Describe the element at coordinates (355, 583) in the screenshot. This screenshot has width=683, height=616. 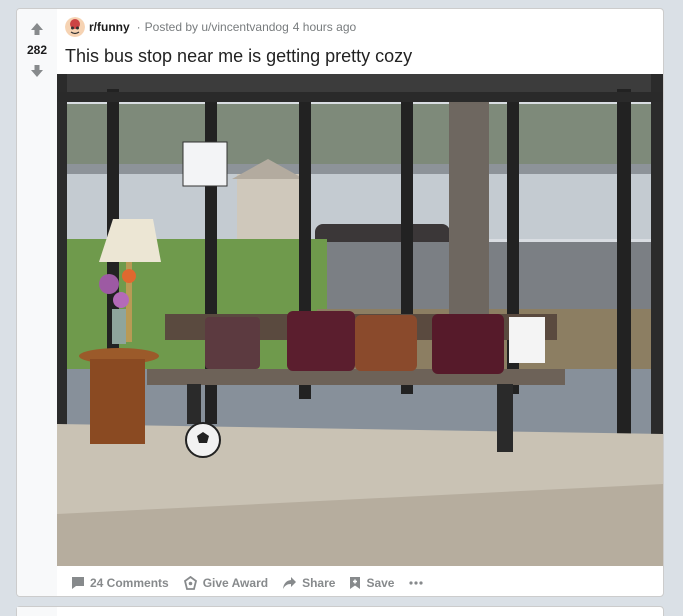
I see `bookmark-icon` at that location.